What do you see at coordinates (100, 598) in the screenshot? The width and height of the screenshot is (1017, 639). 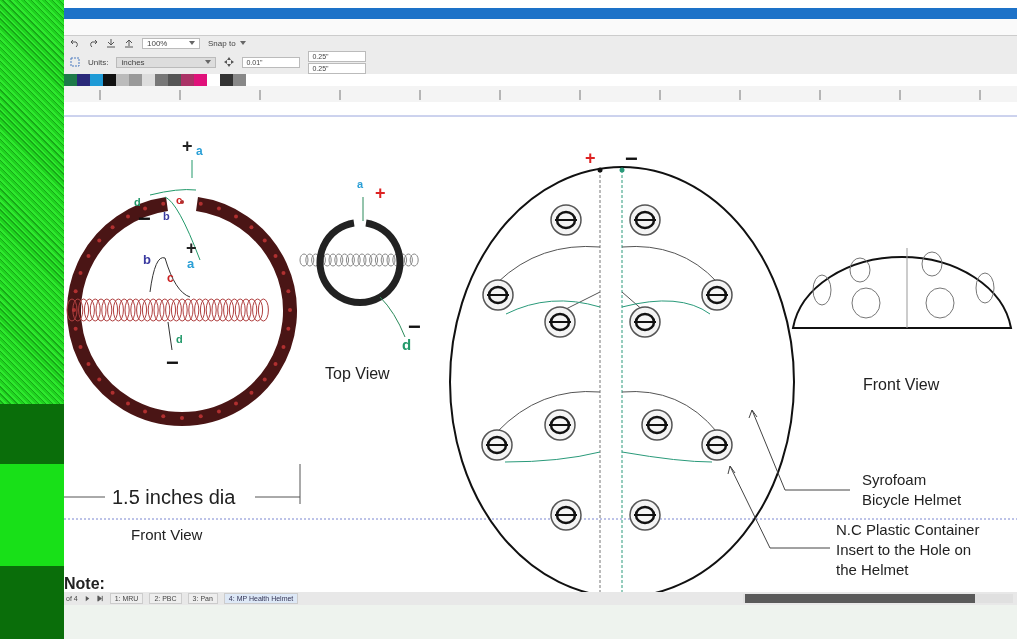 I see `last-page-icon` at bounding box center [100, 598].